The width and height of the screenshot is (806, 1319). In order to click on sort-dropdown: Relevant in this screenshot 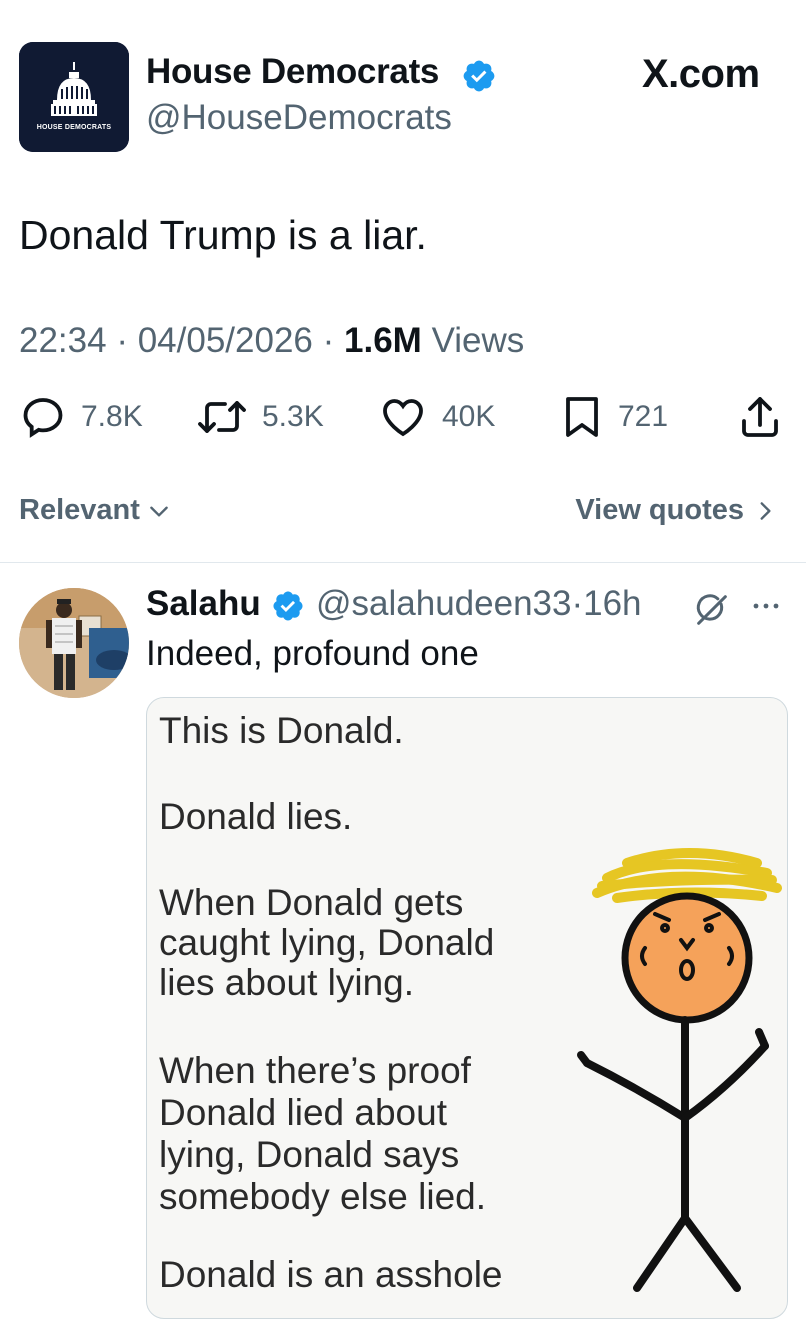, I will do `click(95, 510)`.